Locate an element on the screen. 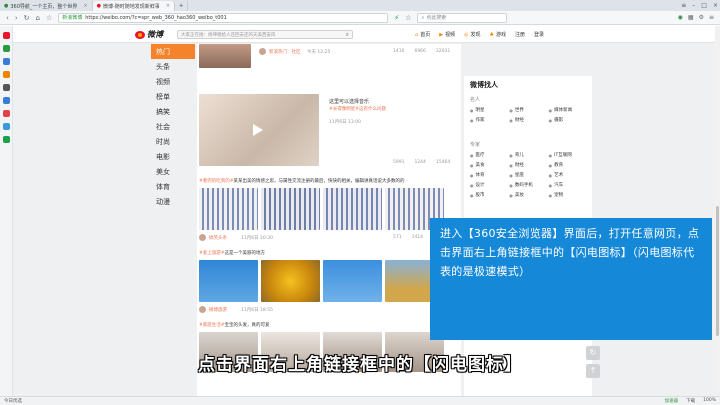  nav-game: ♣ 游戏 is located at coordinates (497, 35).